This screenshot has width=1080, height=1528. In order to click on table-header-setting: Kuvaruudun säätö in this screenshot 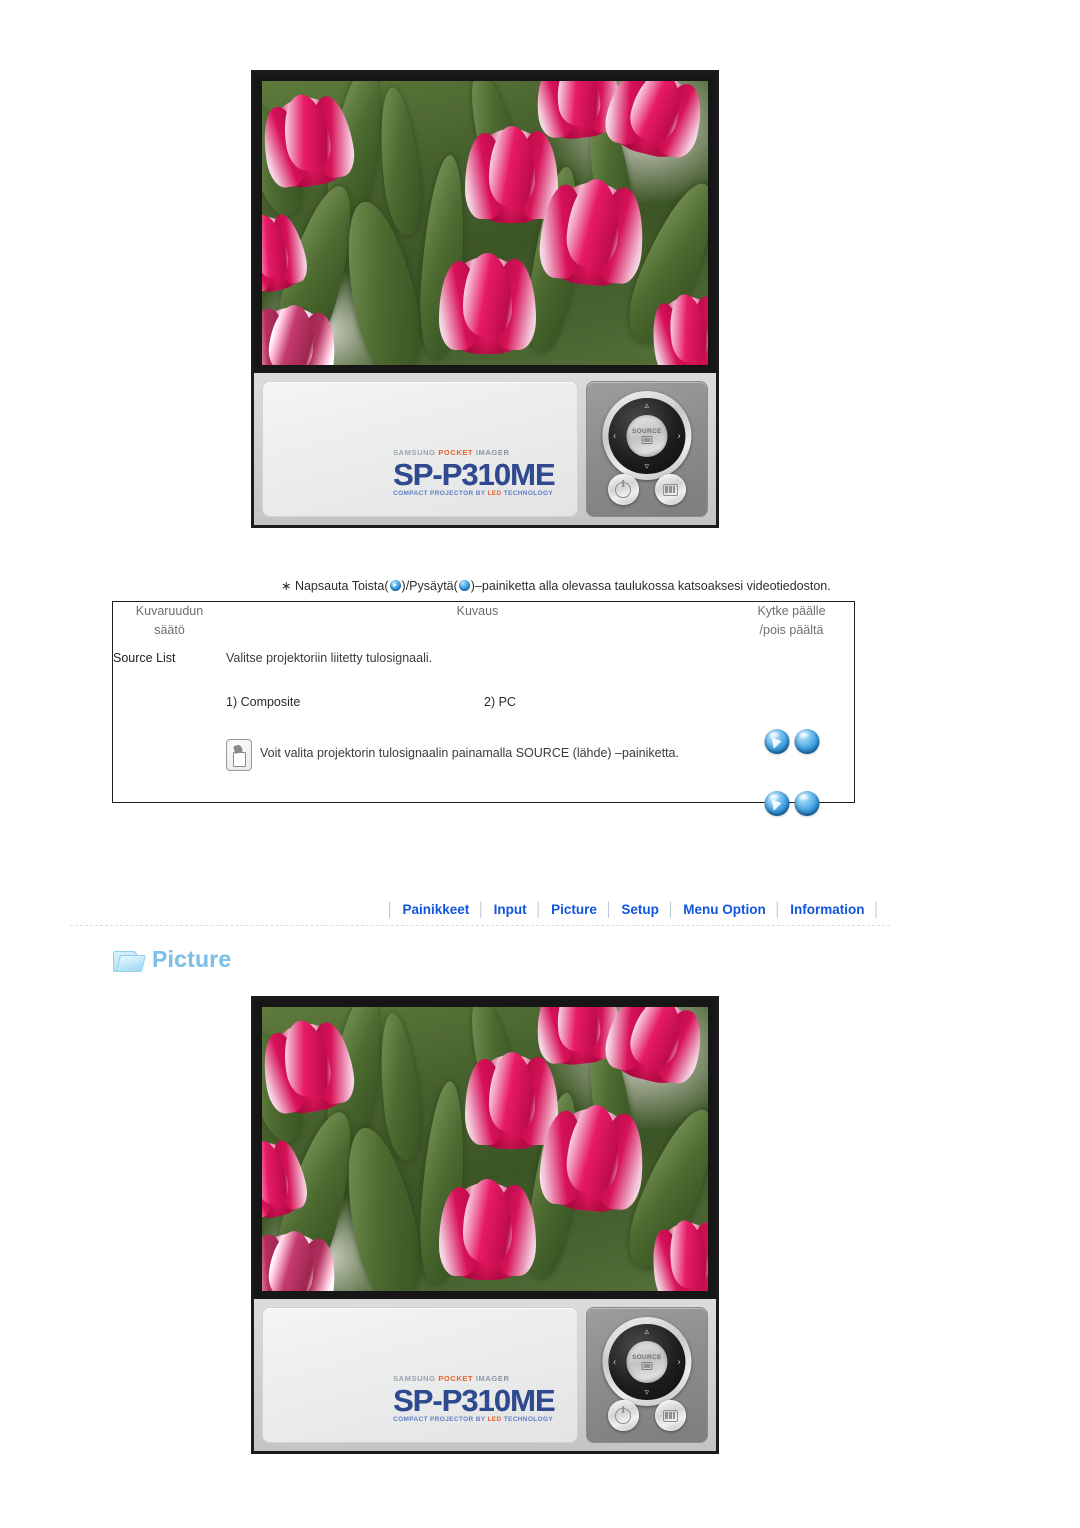, I will do `click(169, 626)`.